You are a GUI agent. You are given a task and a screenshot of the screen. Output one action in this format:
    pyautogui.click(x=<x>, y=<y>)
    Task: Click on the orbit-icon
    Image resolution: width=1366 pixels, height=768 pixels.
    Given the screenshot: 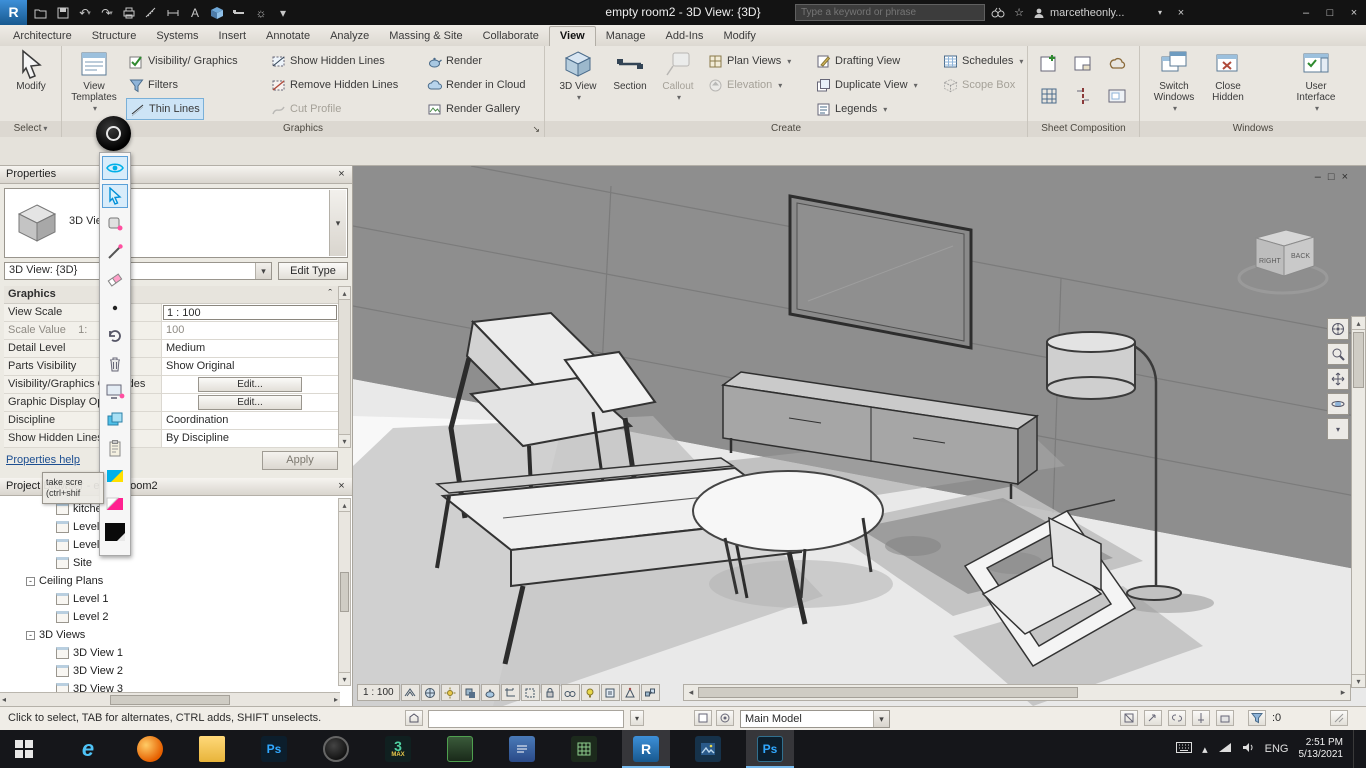 What is the action you would take?
    pyautogui.click(x=1338, y=404)
    